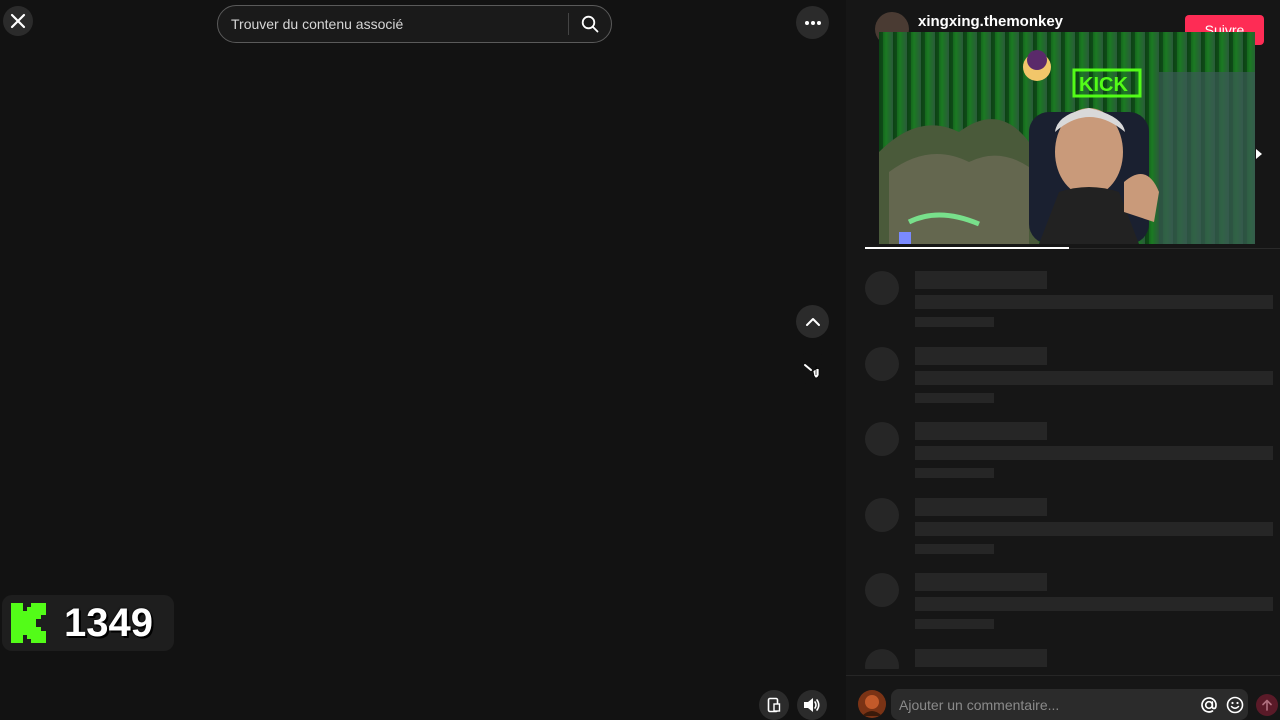  I want to click on kick-logo-icon, so click(28, 623).